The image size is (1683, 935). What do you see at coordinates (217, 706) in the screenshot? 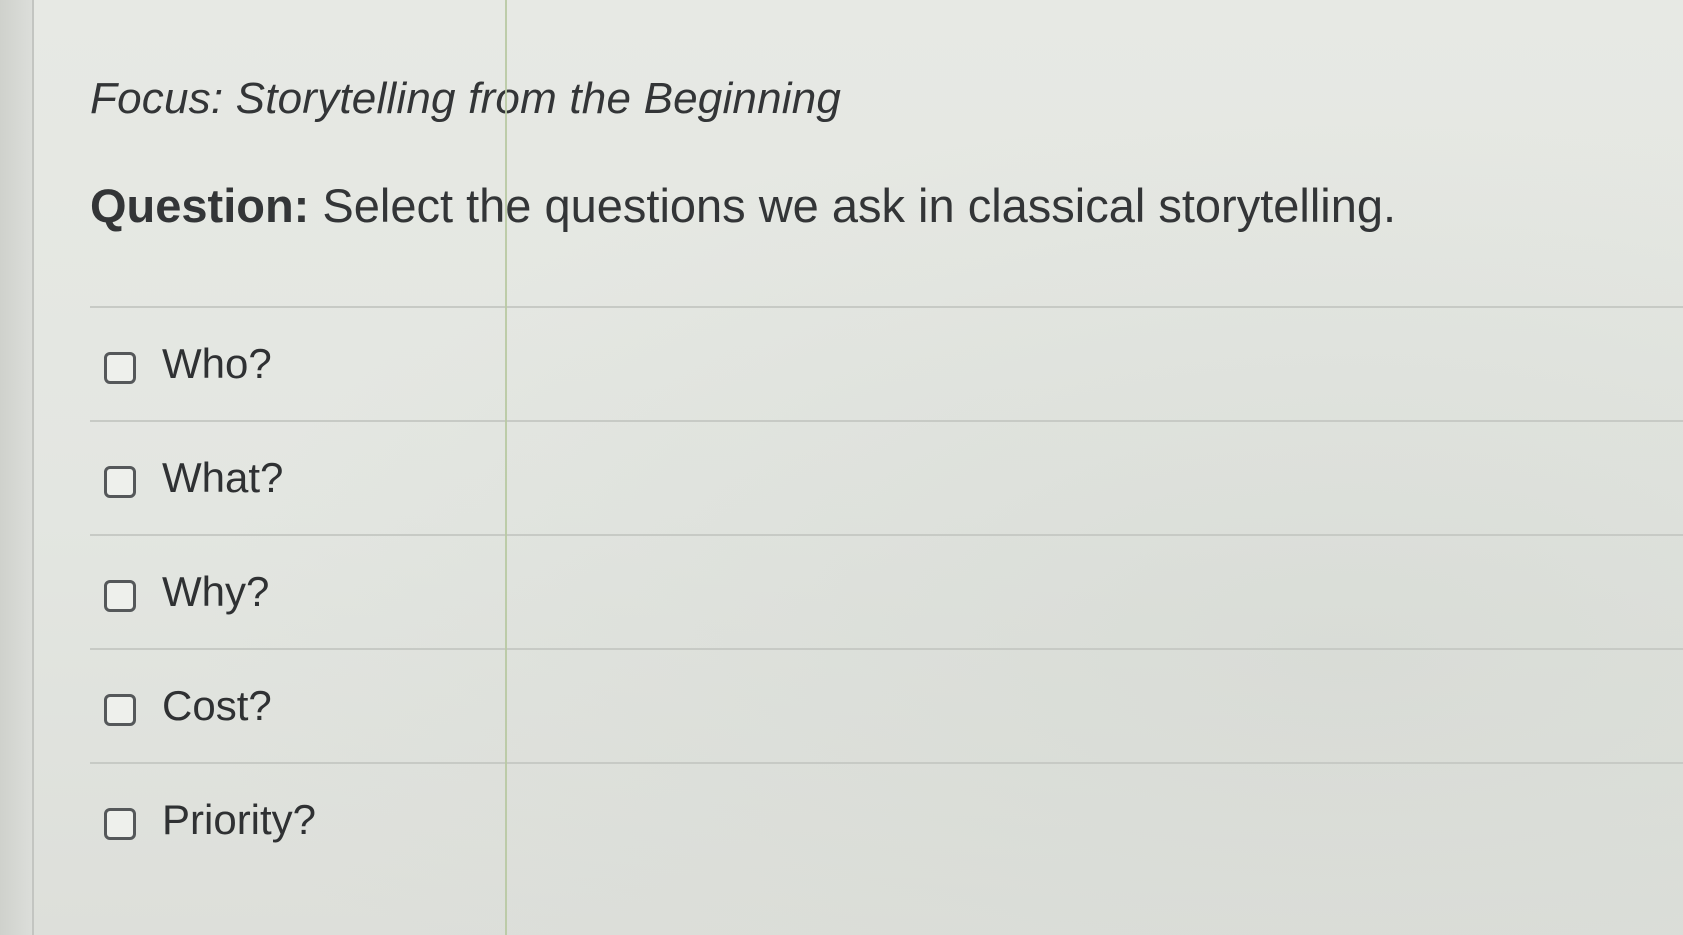
I see `option-label: Cost?` at bounding box center [217, 706].